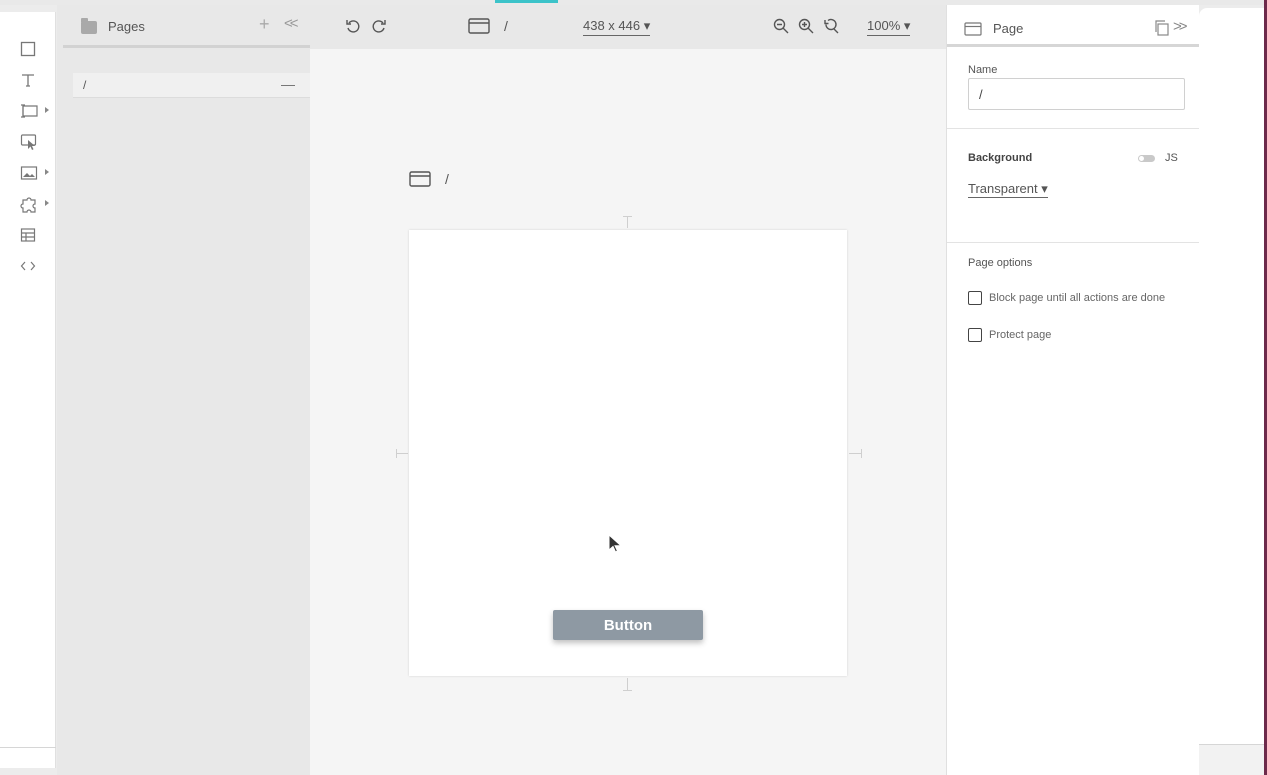 This screenshot has width=1267, height=775. What do you see at coordinates (34, 111) in the screenshot?
I see `input-icon` at bounding box center [34, 111].